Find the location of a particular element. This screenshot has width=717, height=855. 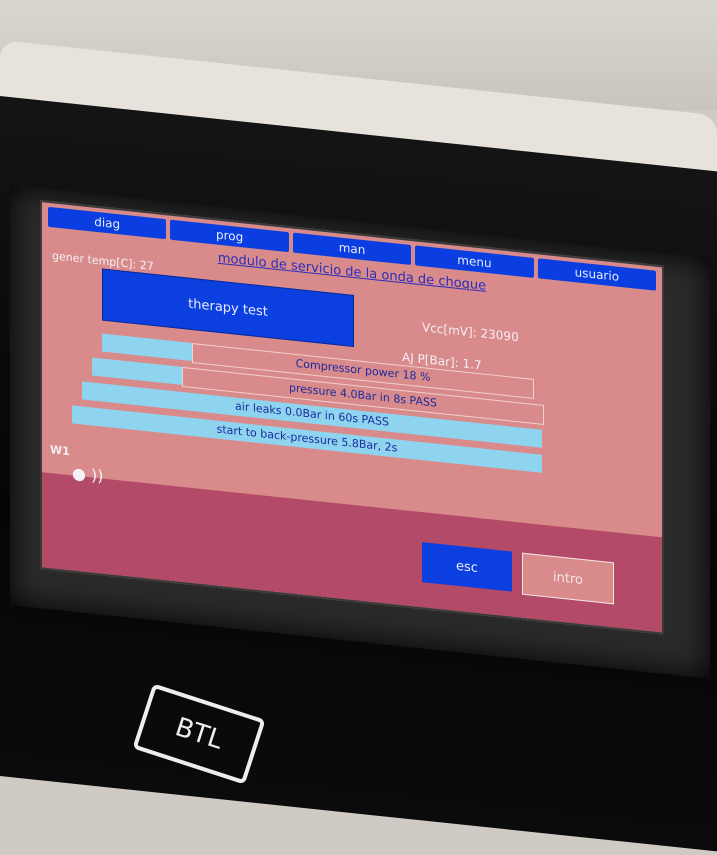

vcc-label: Vcc[mV]: 23090 is located at coordinates (470, 332).